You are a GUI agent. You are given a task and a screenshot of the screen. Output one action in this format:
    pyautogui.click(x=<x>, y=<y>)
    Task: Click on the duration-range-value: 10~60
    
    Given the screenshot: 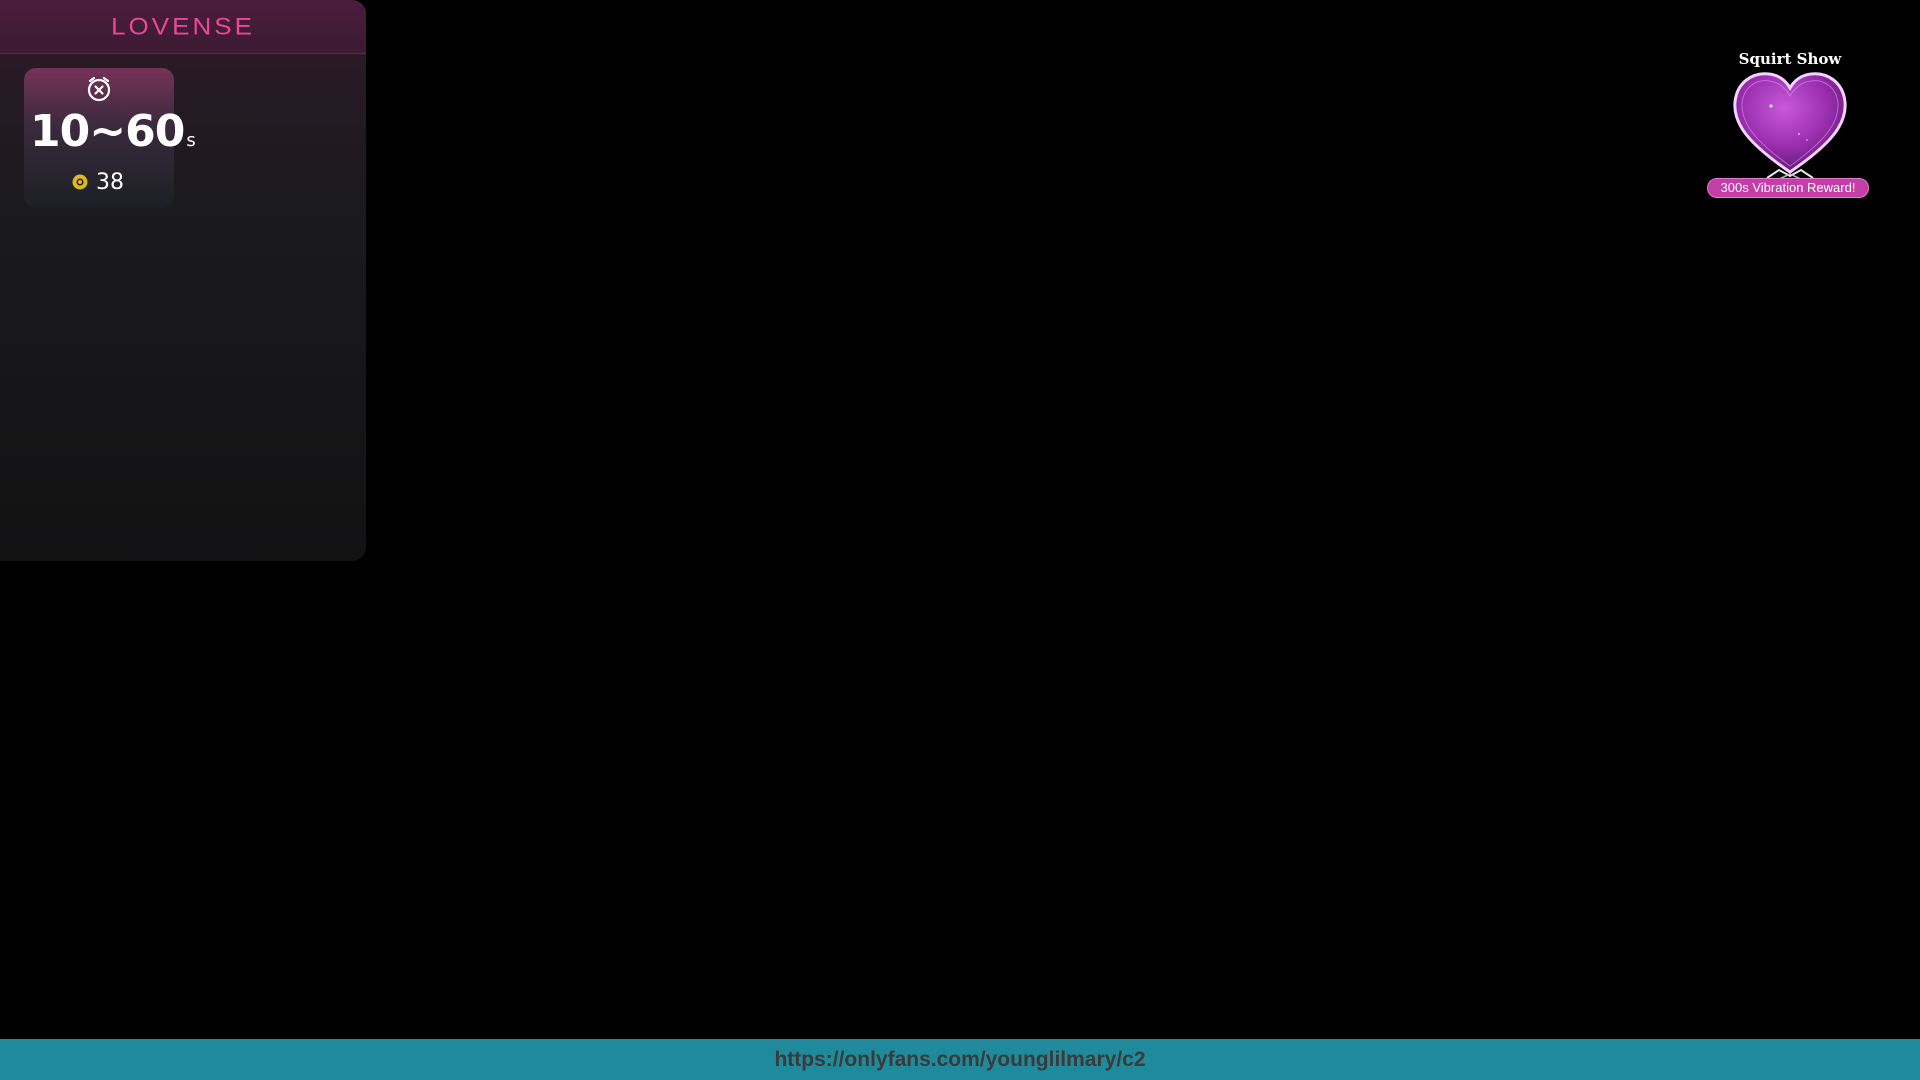 What is the action you would take?
    pyautogui.click(x=107, y=131)
    